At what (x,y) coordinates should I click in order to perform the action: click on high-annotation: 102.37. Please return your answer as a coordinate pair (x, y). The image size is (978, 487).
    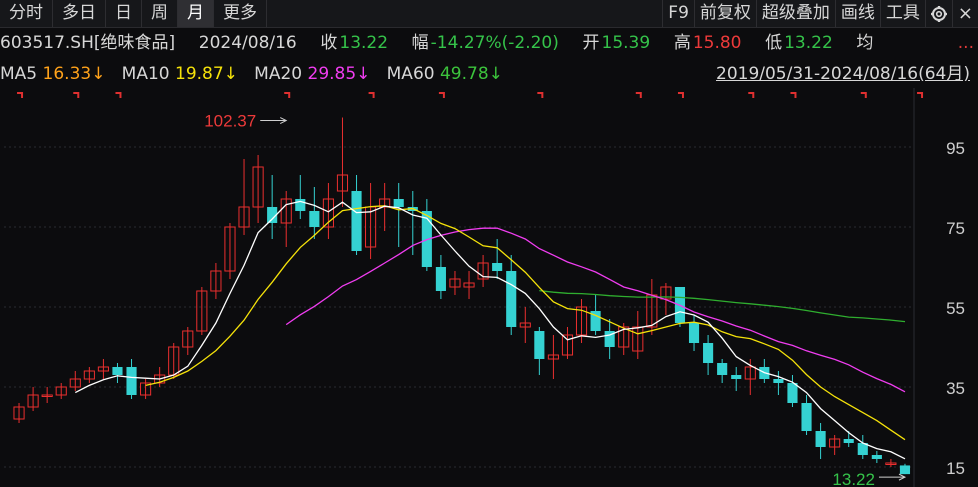
    Looking at the image, I should click on (230, 121).